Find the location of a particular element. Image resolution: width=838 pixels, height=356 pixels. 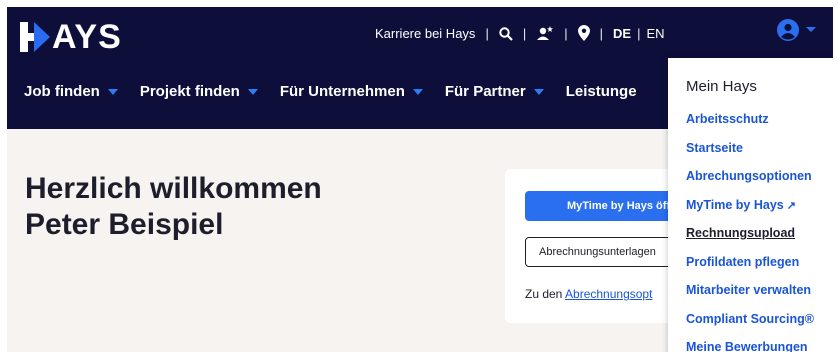

welcome-line-1: Herzlich willkommen is located at coordinates (173, 188).